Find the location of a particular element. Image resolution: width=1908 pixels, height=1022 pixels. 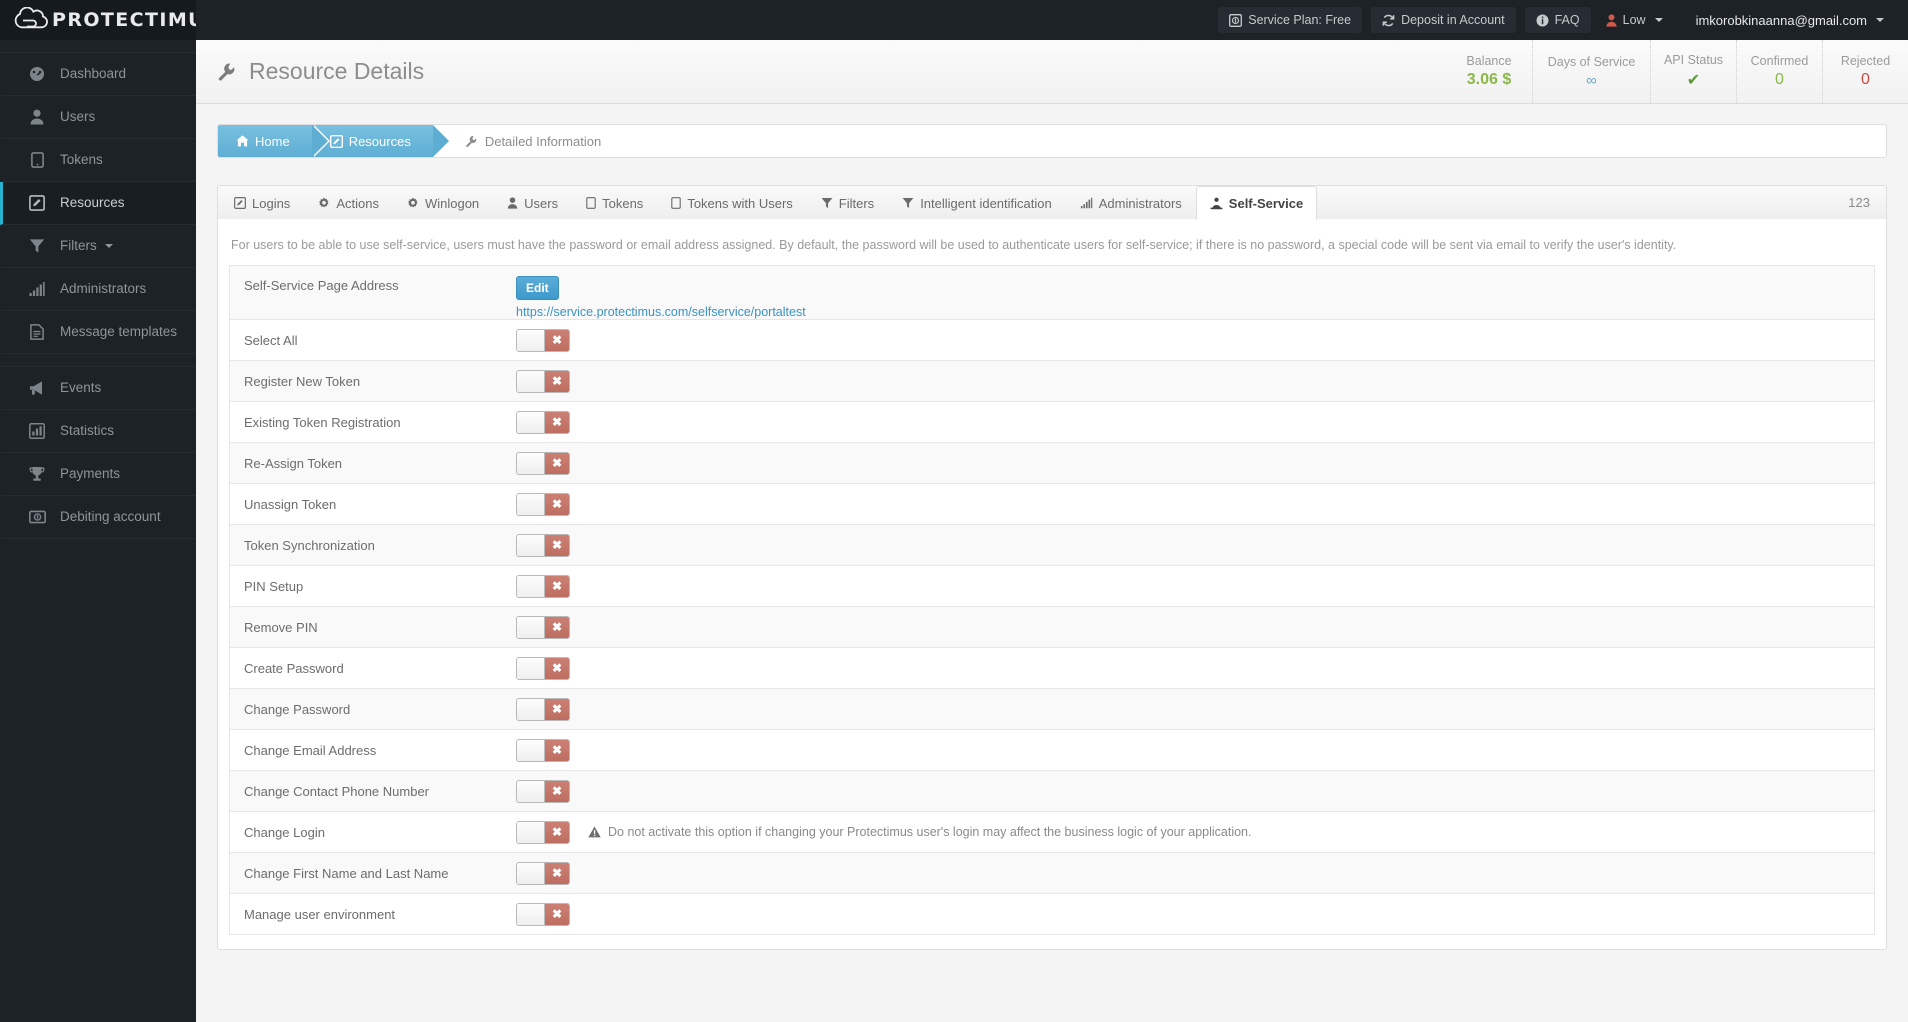

row-label: Change Login is located at coordinates (284, 832).